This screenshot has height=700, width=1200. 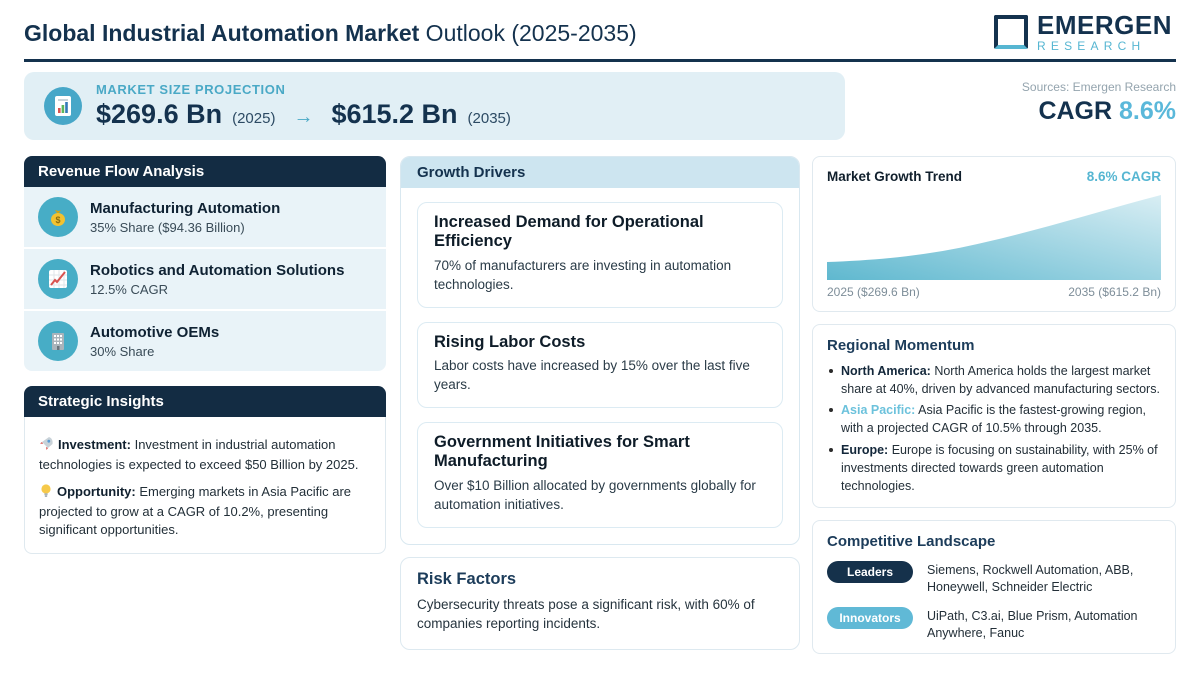 I want to click on region-label: Europe:, so click(x=865, y=449).